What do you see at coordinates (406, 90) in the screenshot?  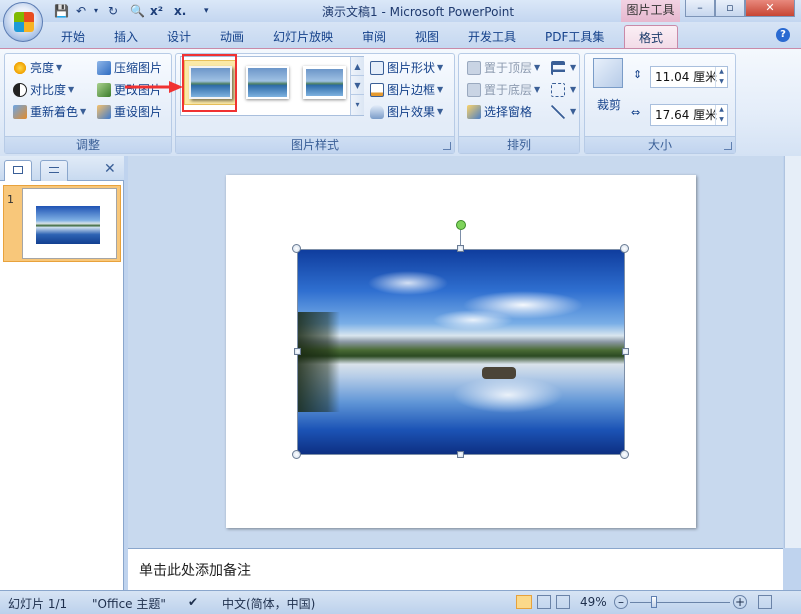 I see `picture-border-button: 图片边框 ▼` at bounding box center [406, 90].